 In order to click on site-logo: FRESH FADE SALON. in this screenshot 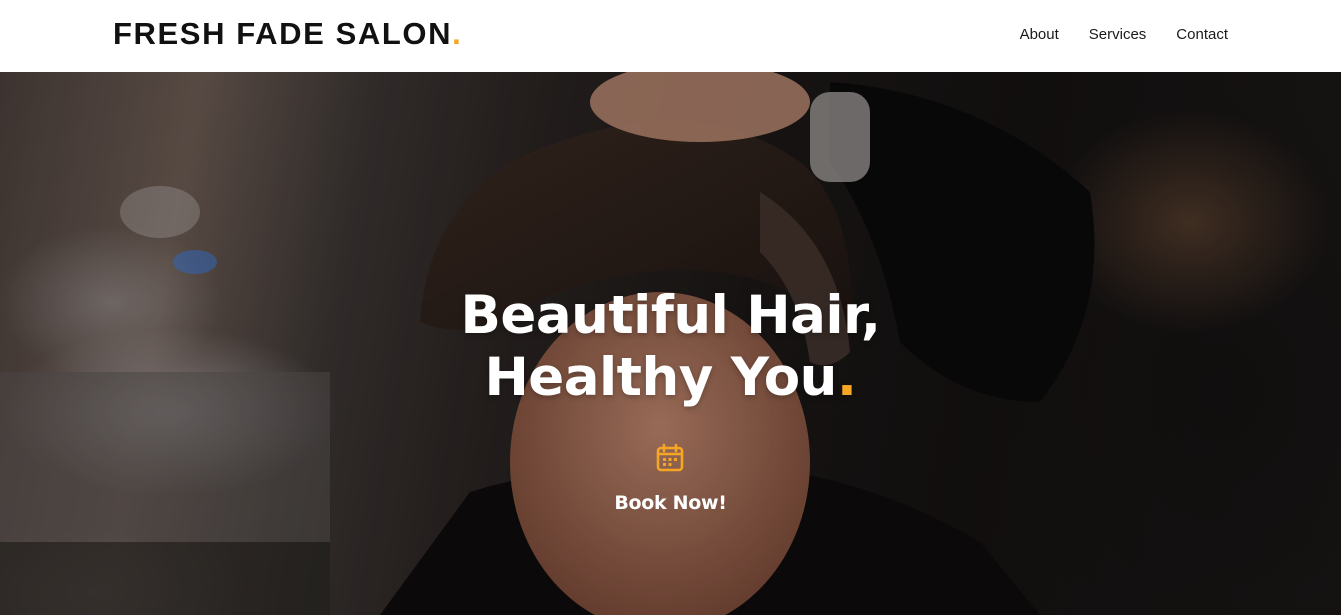, I will do `click(287, 34)`.